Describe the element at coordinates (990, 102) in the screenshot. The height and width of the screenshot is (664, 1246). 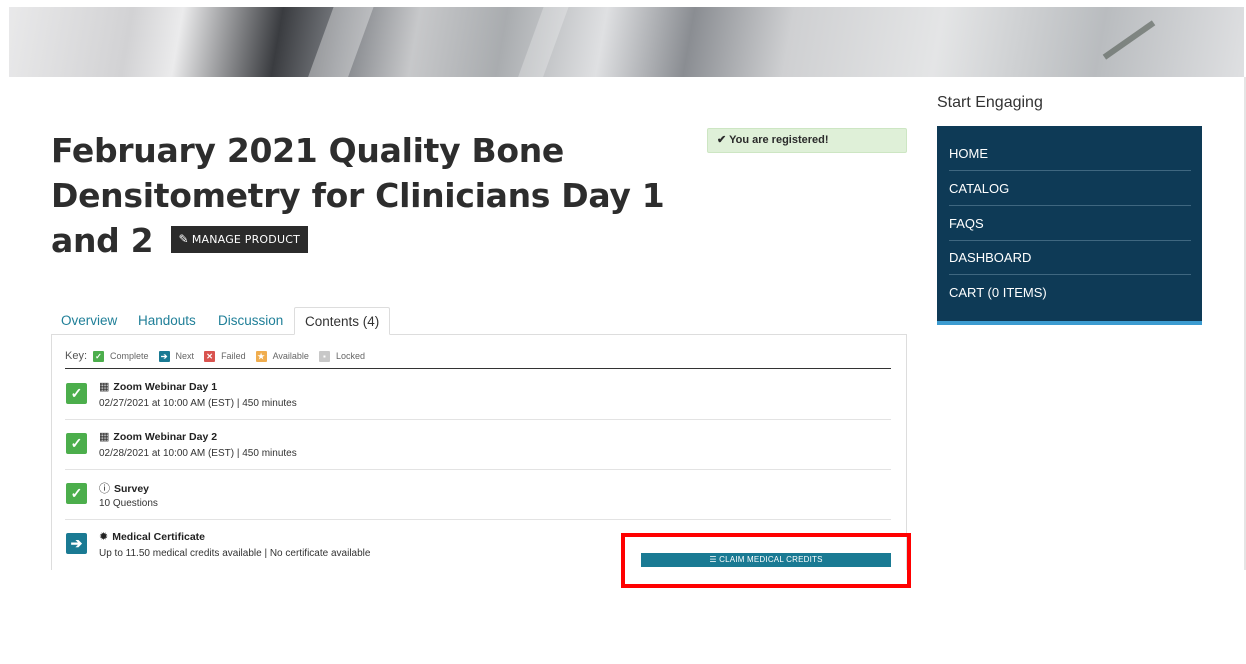
I see `sidebar-heading: Start Engaging` at that location.